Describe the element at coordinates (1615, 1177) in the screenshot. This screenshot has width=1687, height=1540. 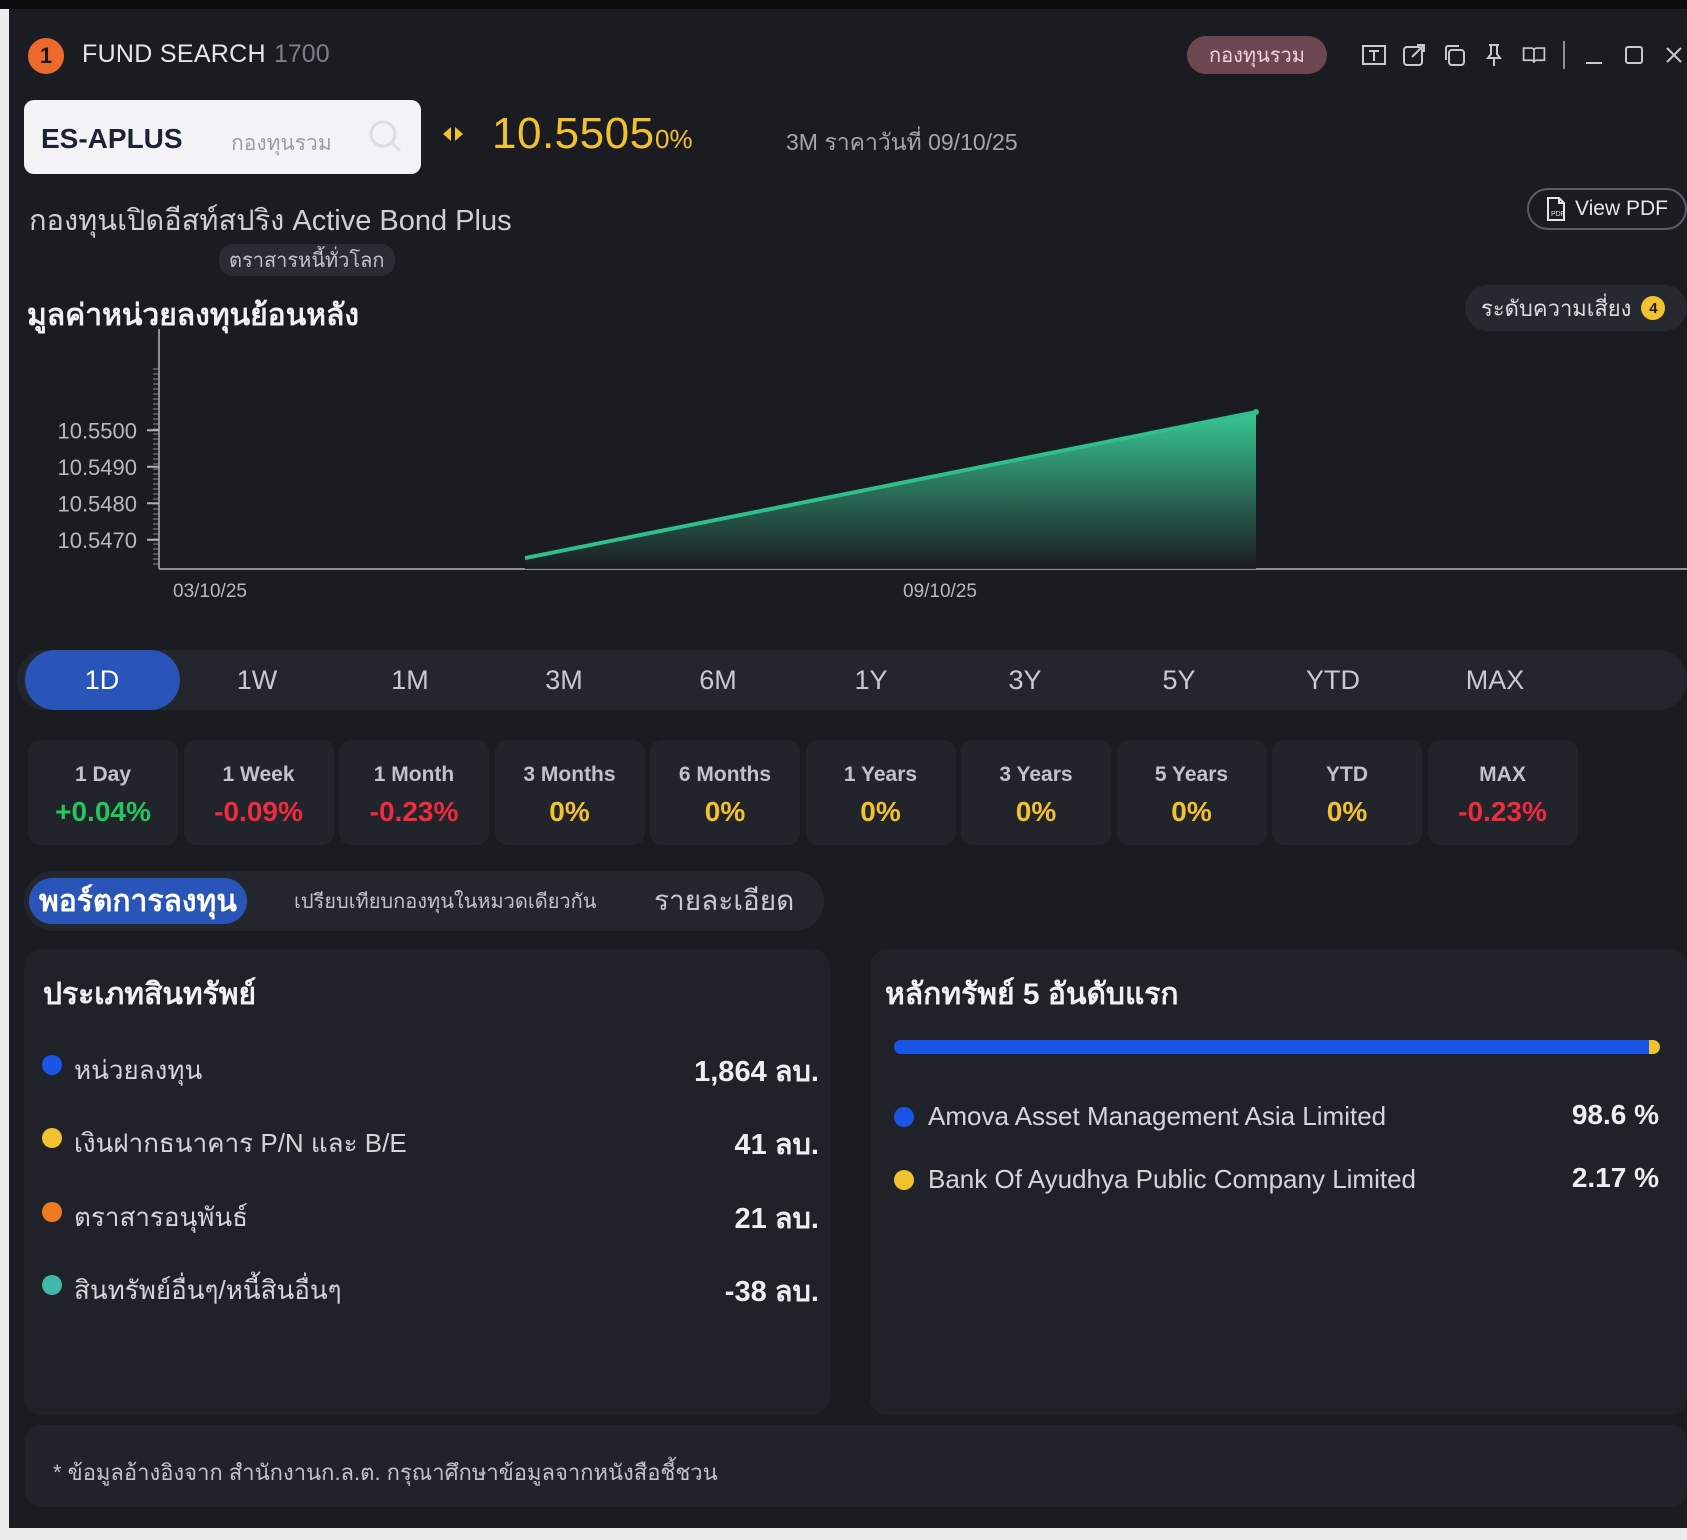
I see `holding-value: 2.17 %` at that location.